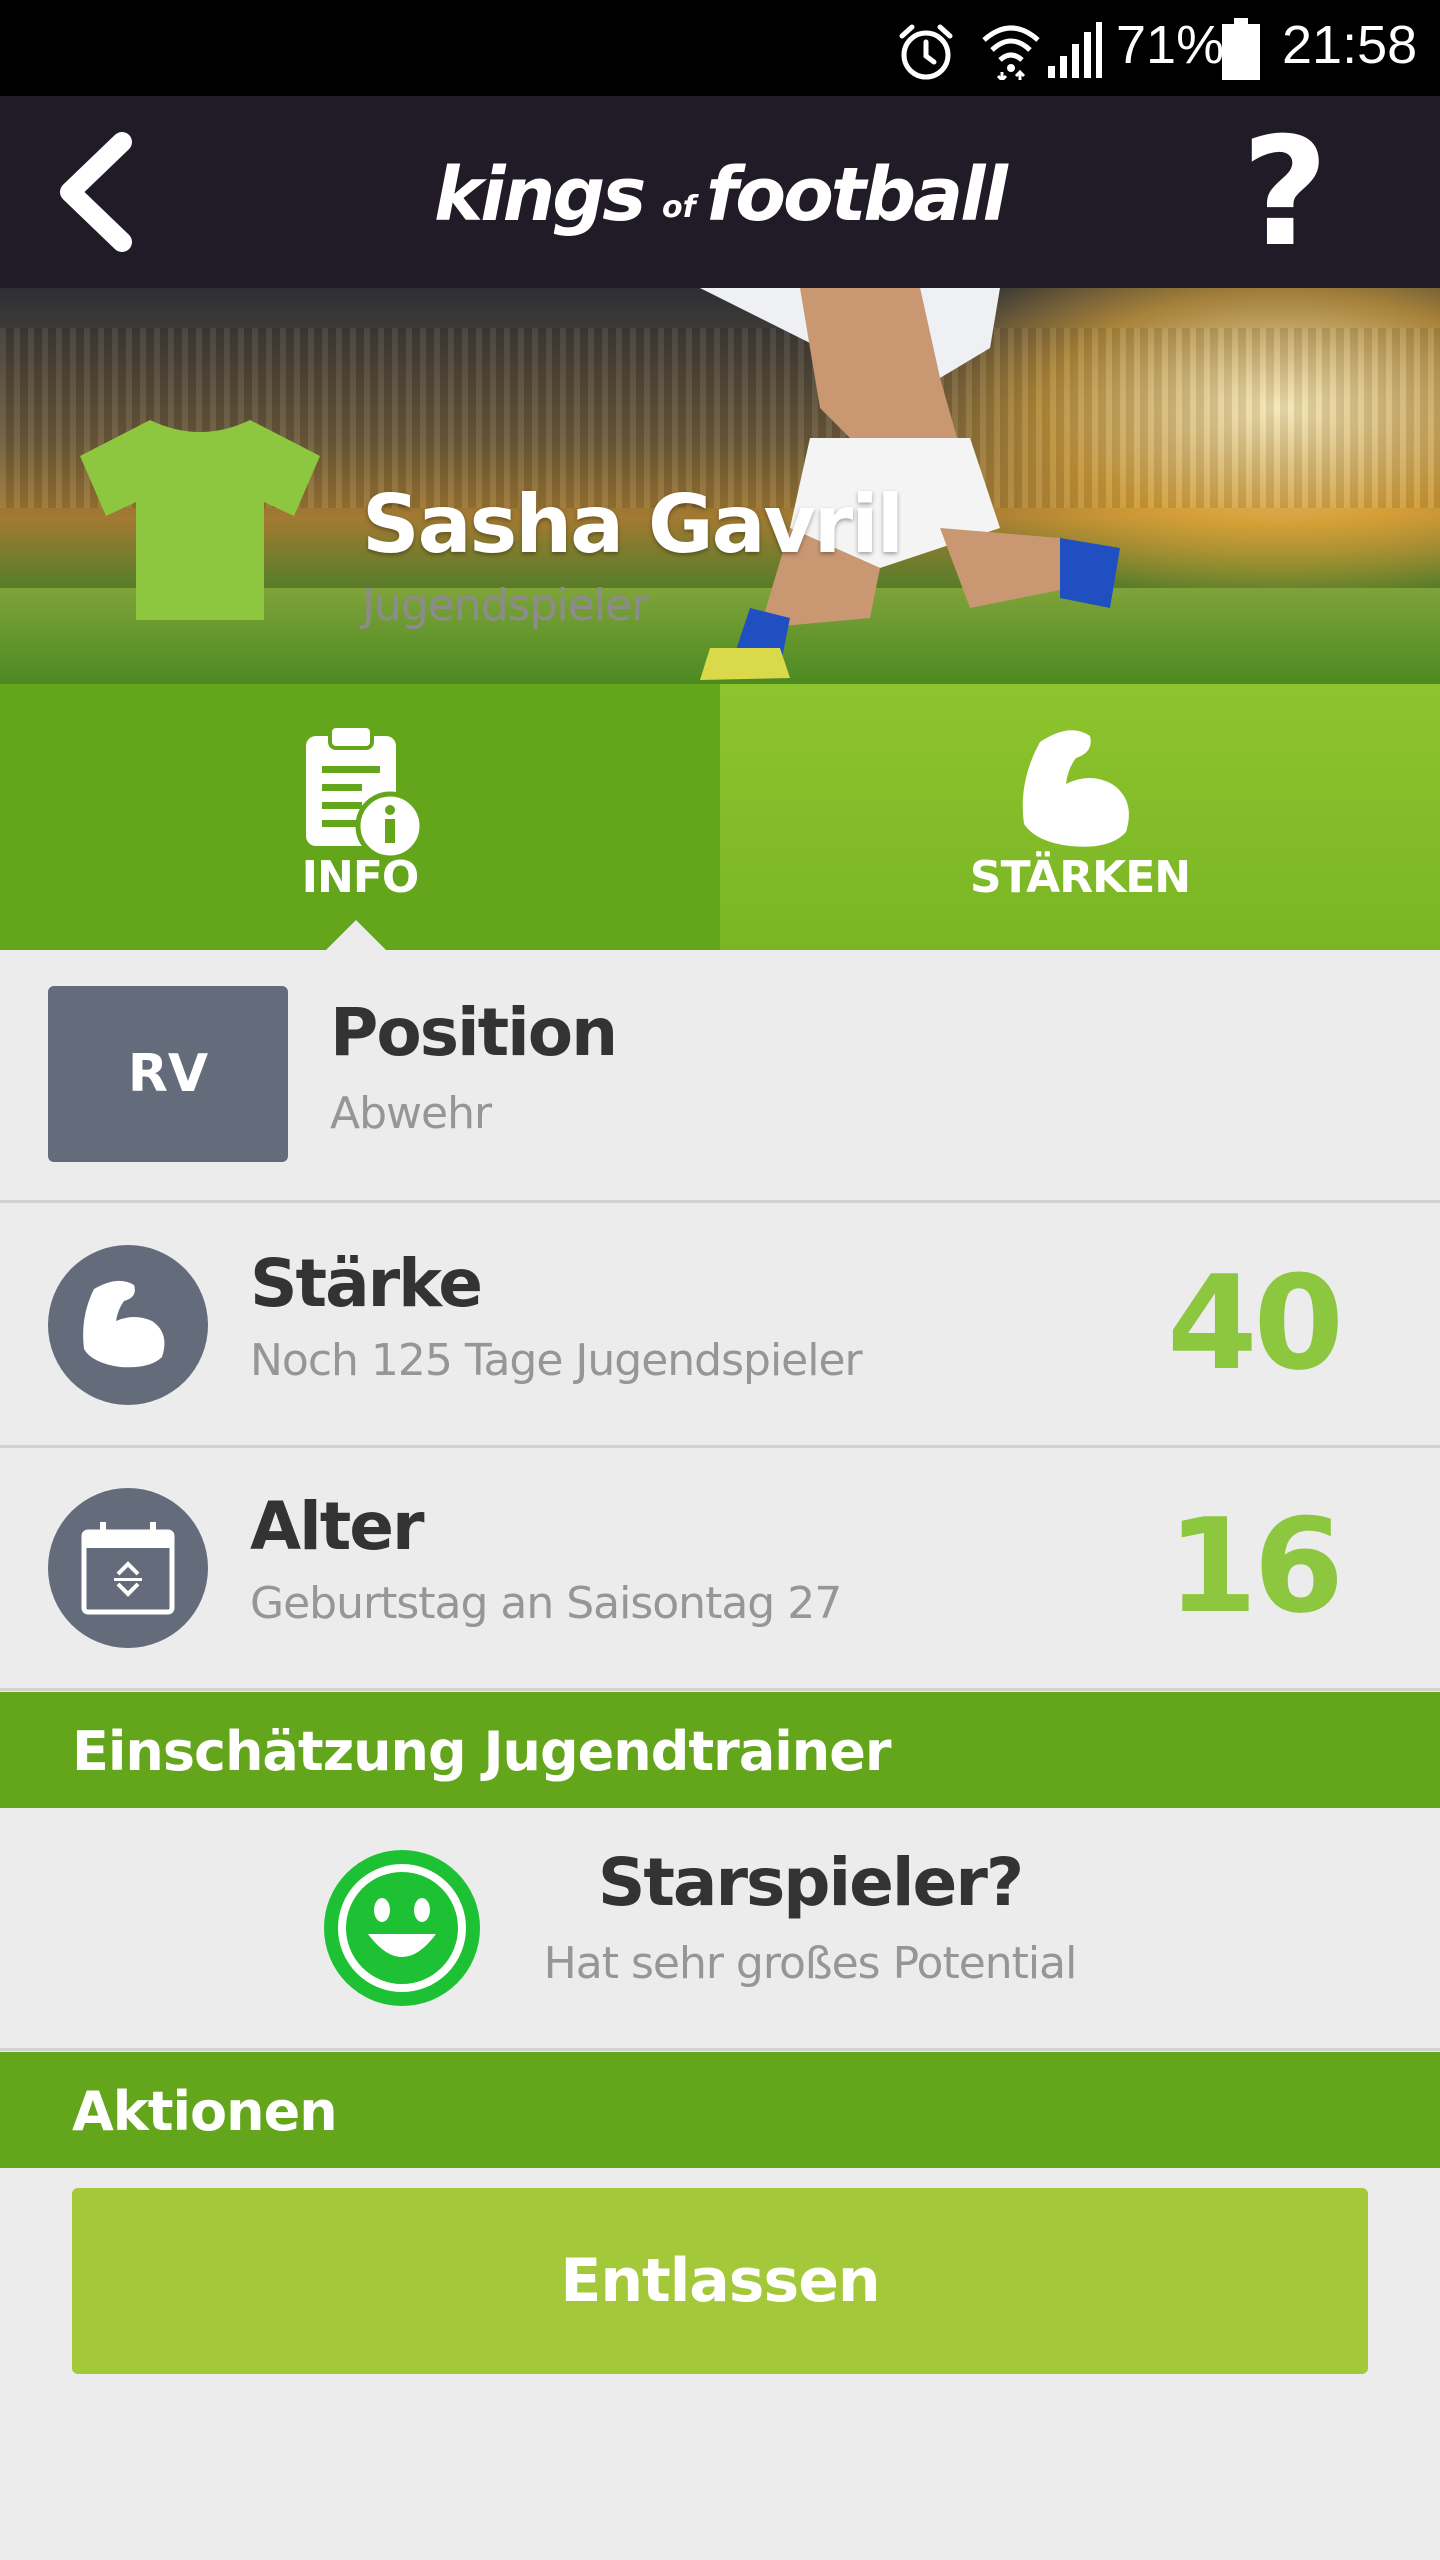 This screenshot has width=1440, height=2560. Describe the element at coordinates (1075, 50) in the screenshot. I see `signal-icon` at that location.